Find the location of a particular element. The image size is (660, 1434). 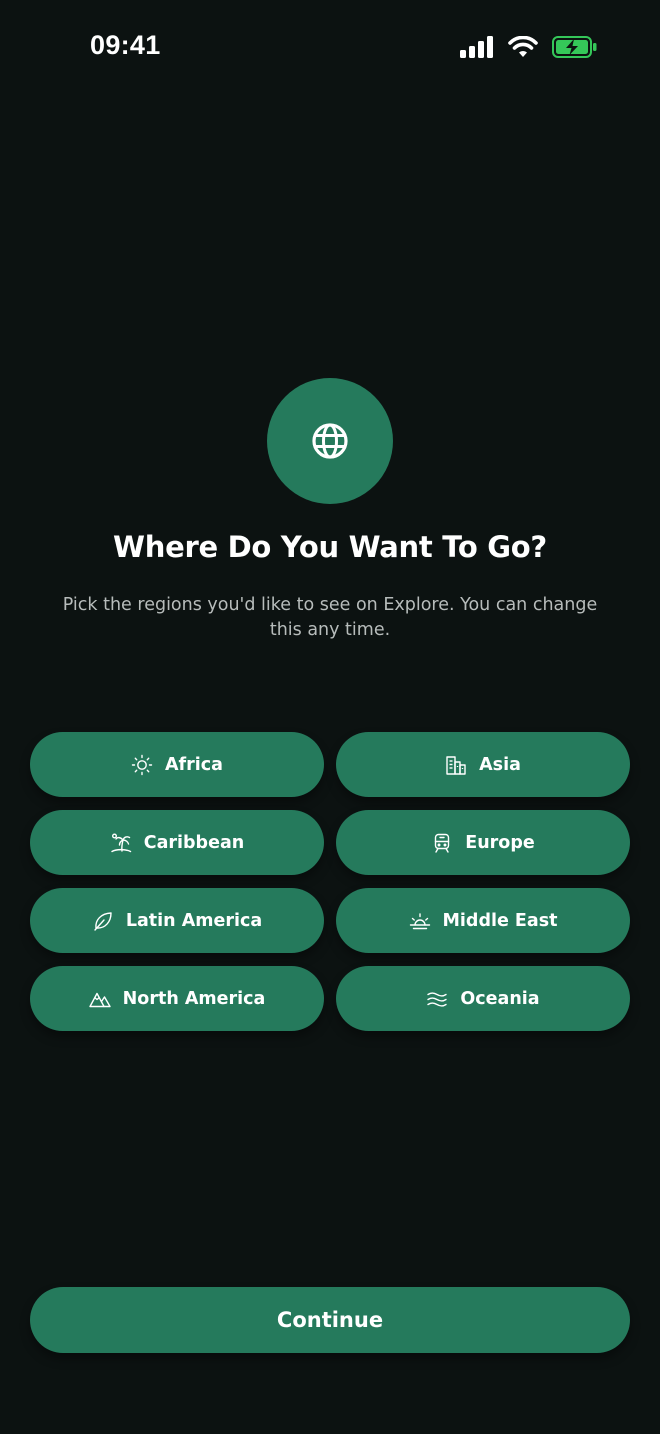

region-chip-africa: Africa is located at coordinates (177, 764).